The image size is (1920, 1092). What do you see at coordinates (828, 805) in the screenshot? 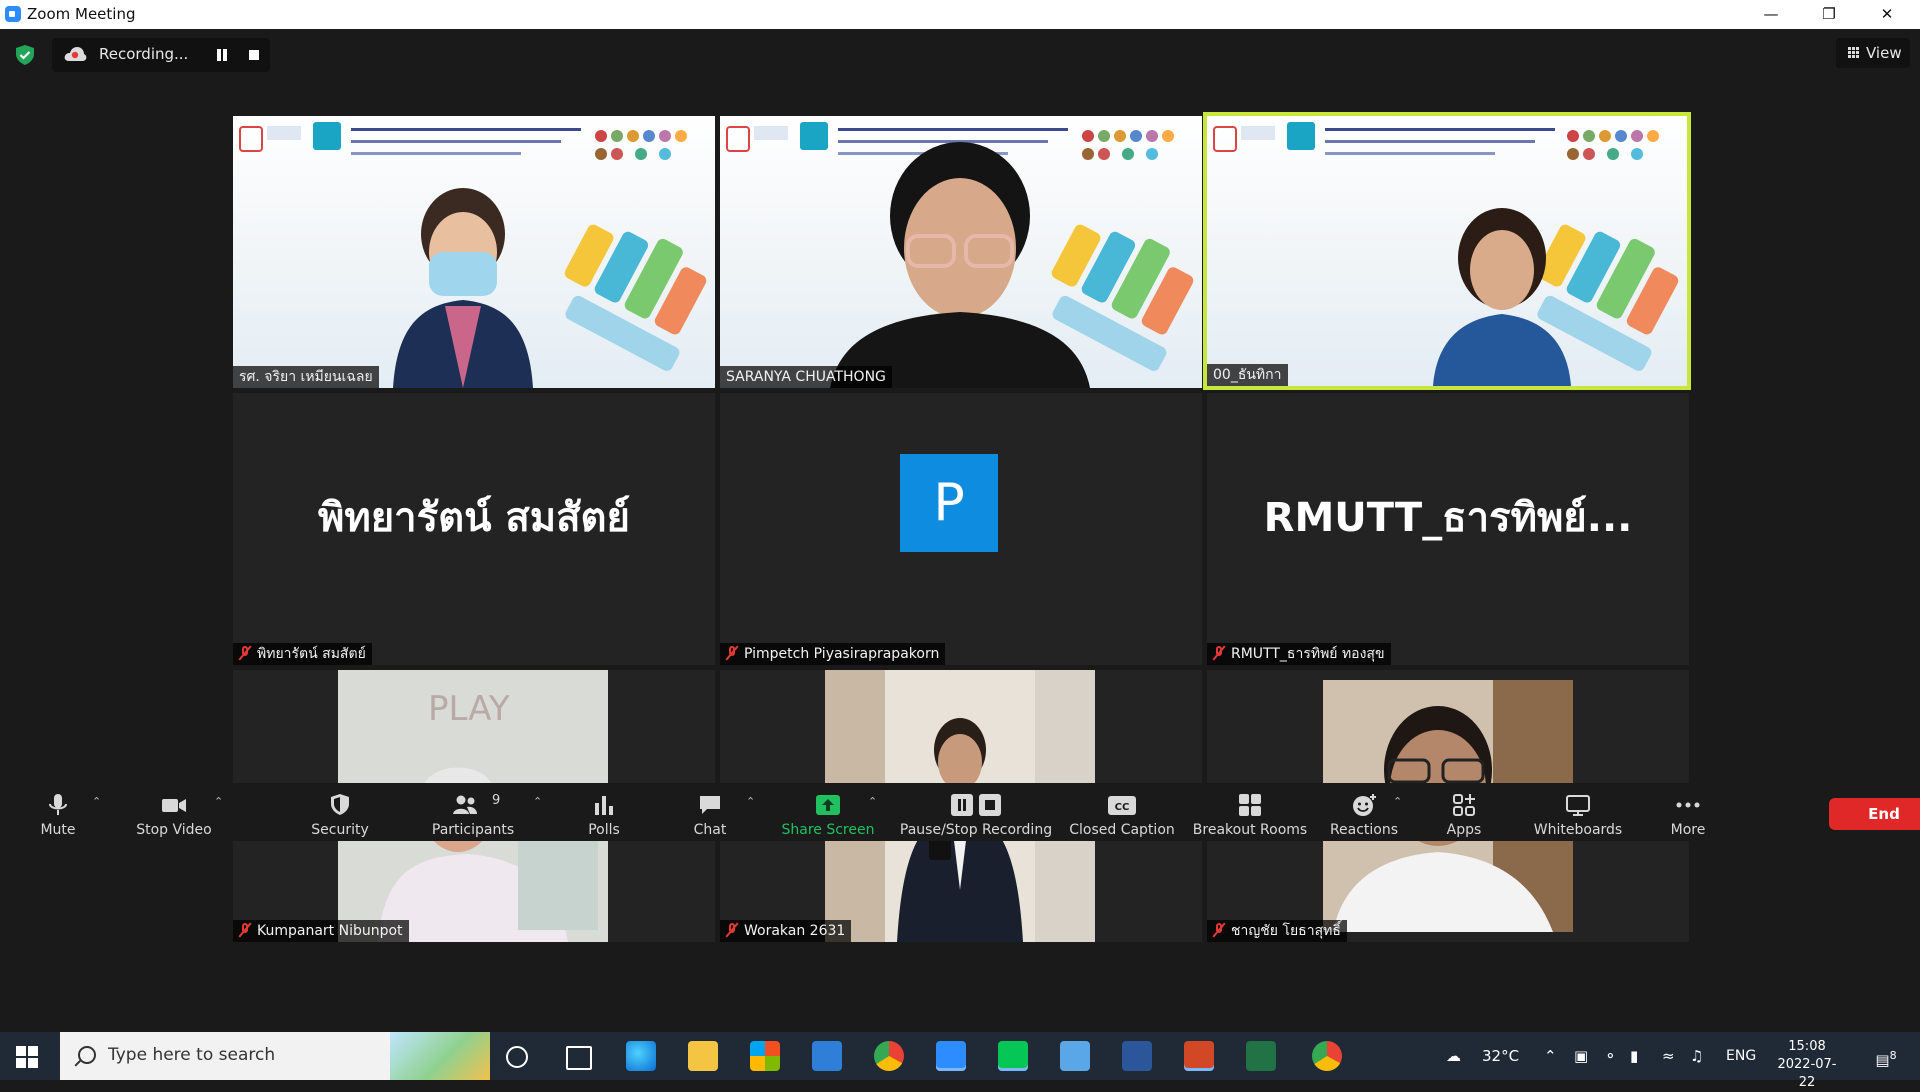
I see `share-screen-icon` at bounding box center [828, 805].